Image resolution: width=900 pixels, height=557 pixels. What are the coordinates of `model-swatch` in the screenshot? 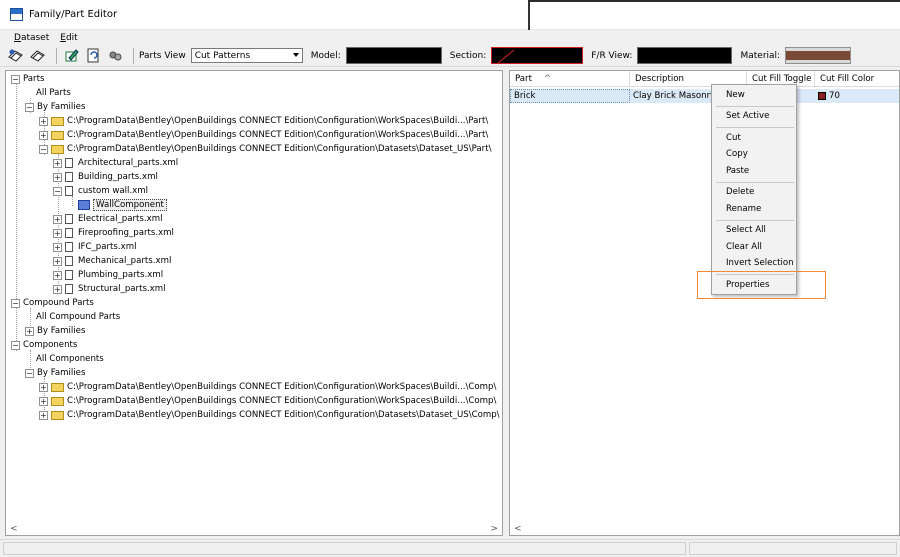 It's located at (393, 55).